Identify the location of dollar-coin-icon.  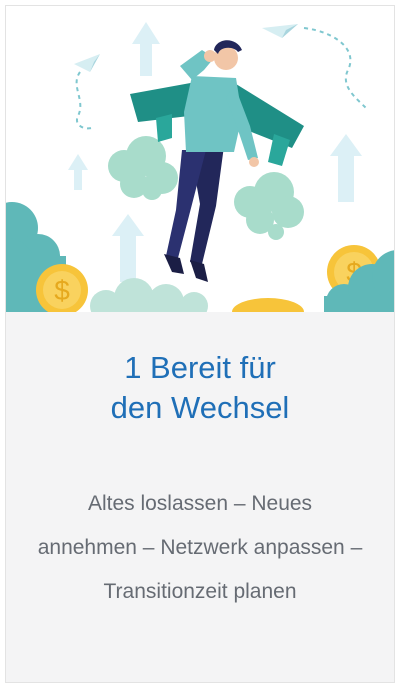
(268, 305).